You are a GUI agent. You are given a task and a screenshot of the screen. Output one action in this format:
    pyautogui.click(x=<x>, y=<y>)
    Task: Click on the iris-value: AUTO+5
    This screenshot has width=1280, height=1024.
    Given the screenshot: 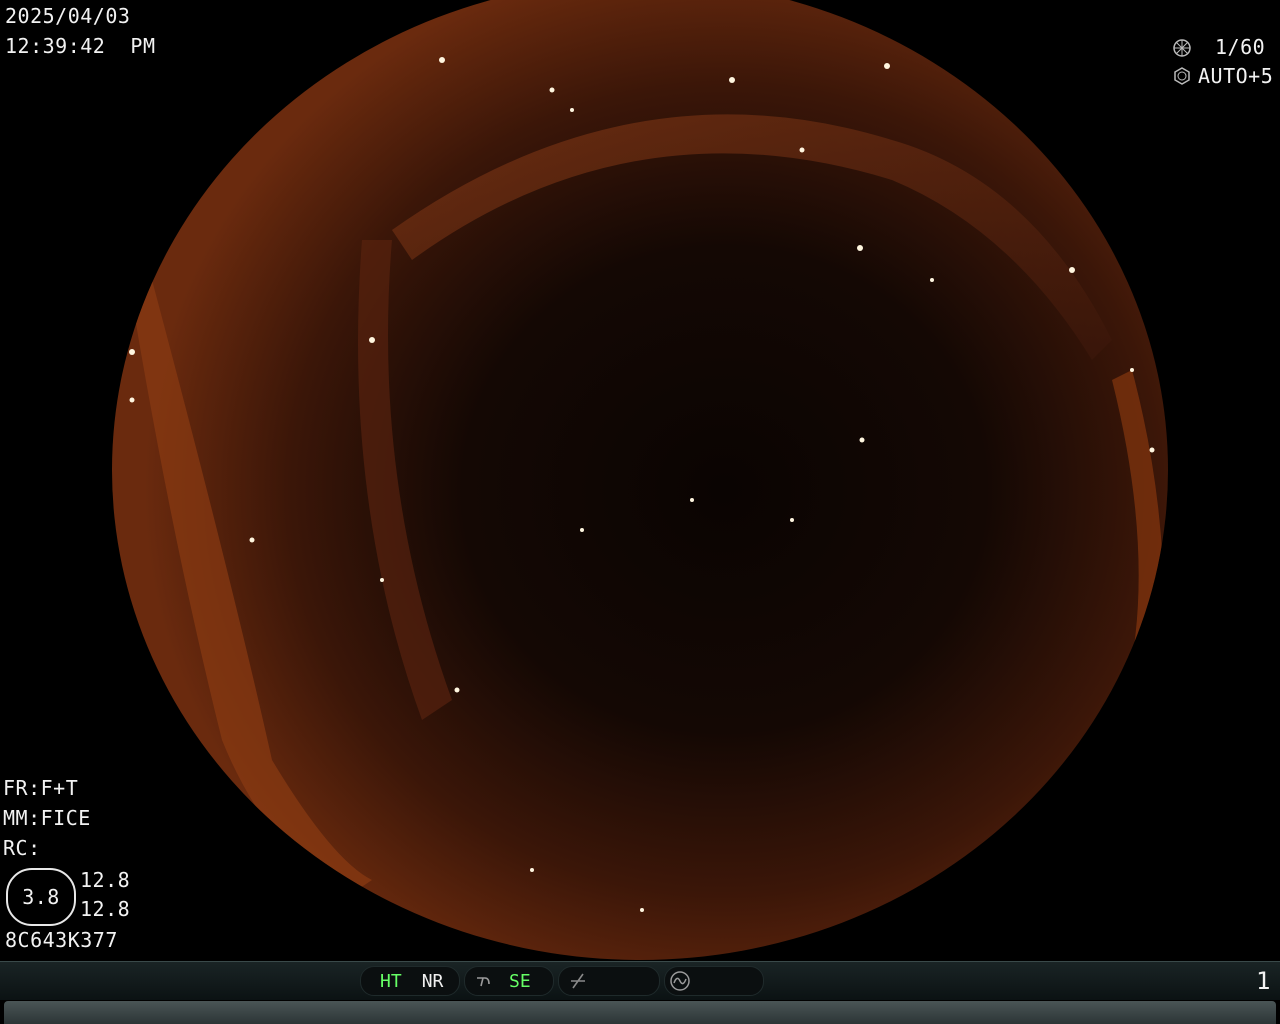 What is the action you would take?
    pyautogui.click(x=1236, y=76)
    